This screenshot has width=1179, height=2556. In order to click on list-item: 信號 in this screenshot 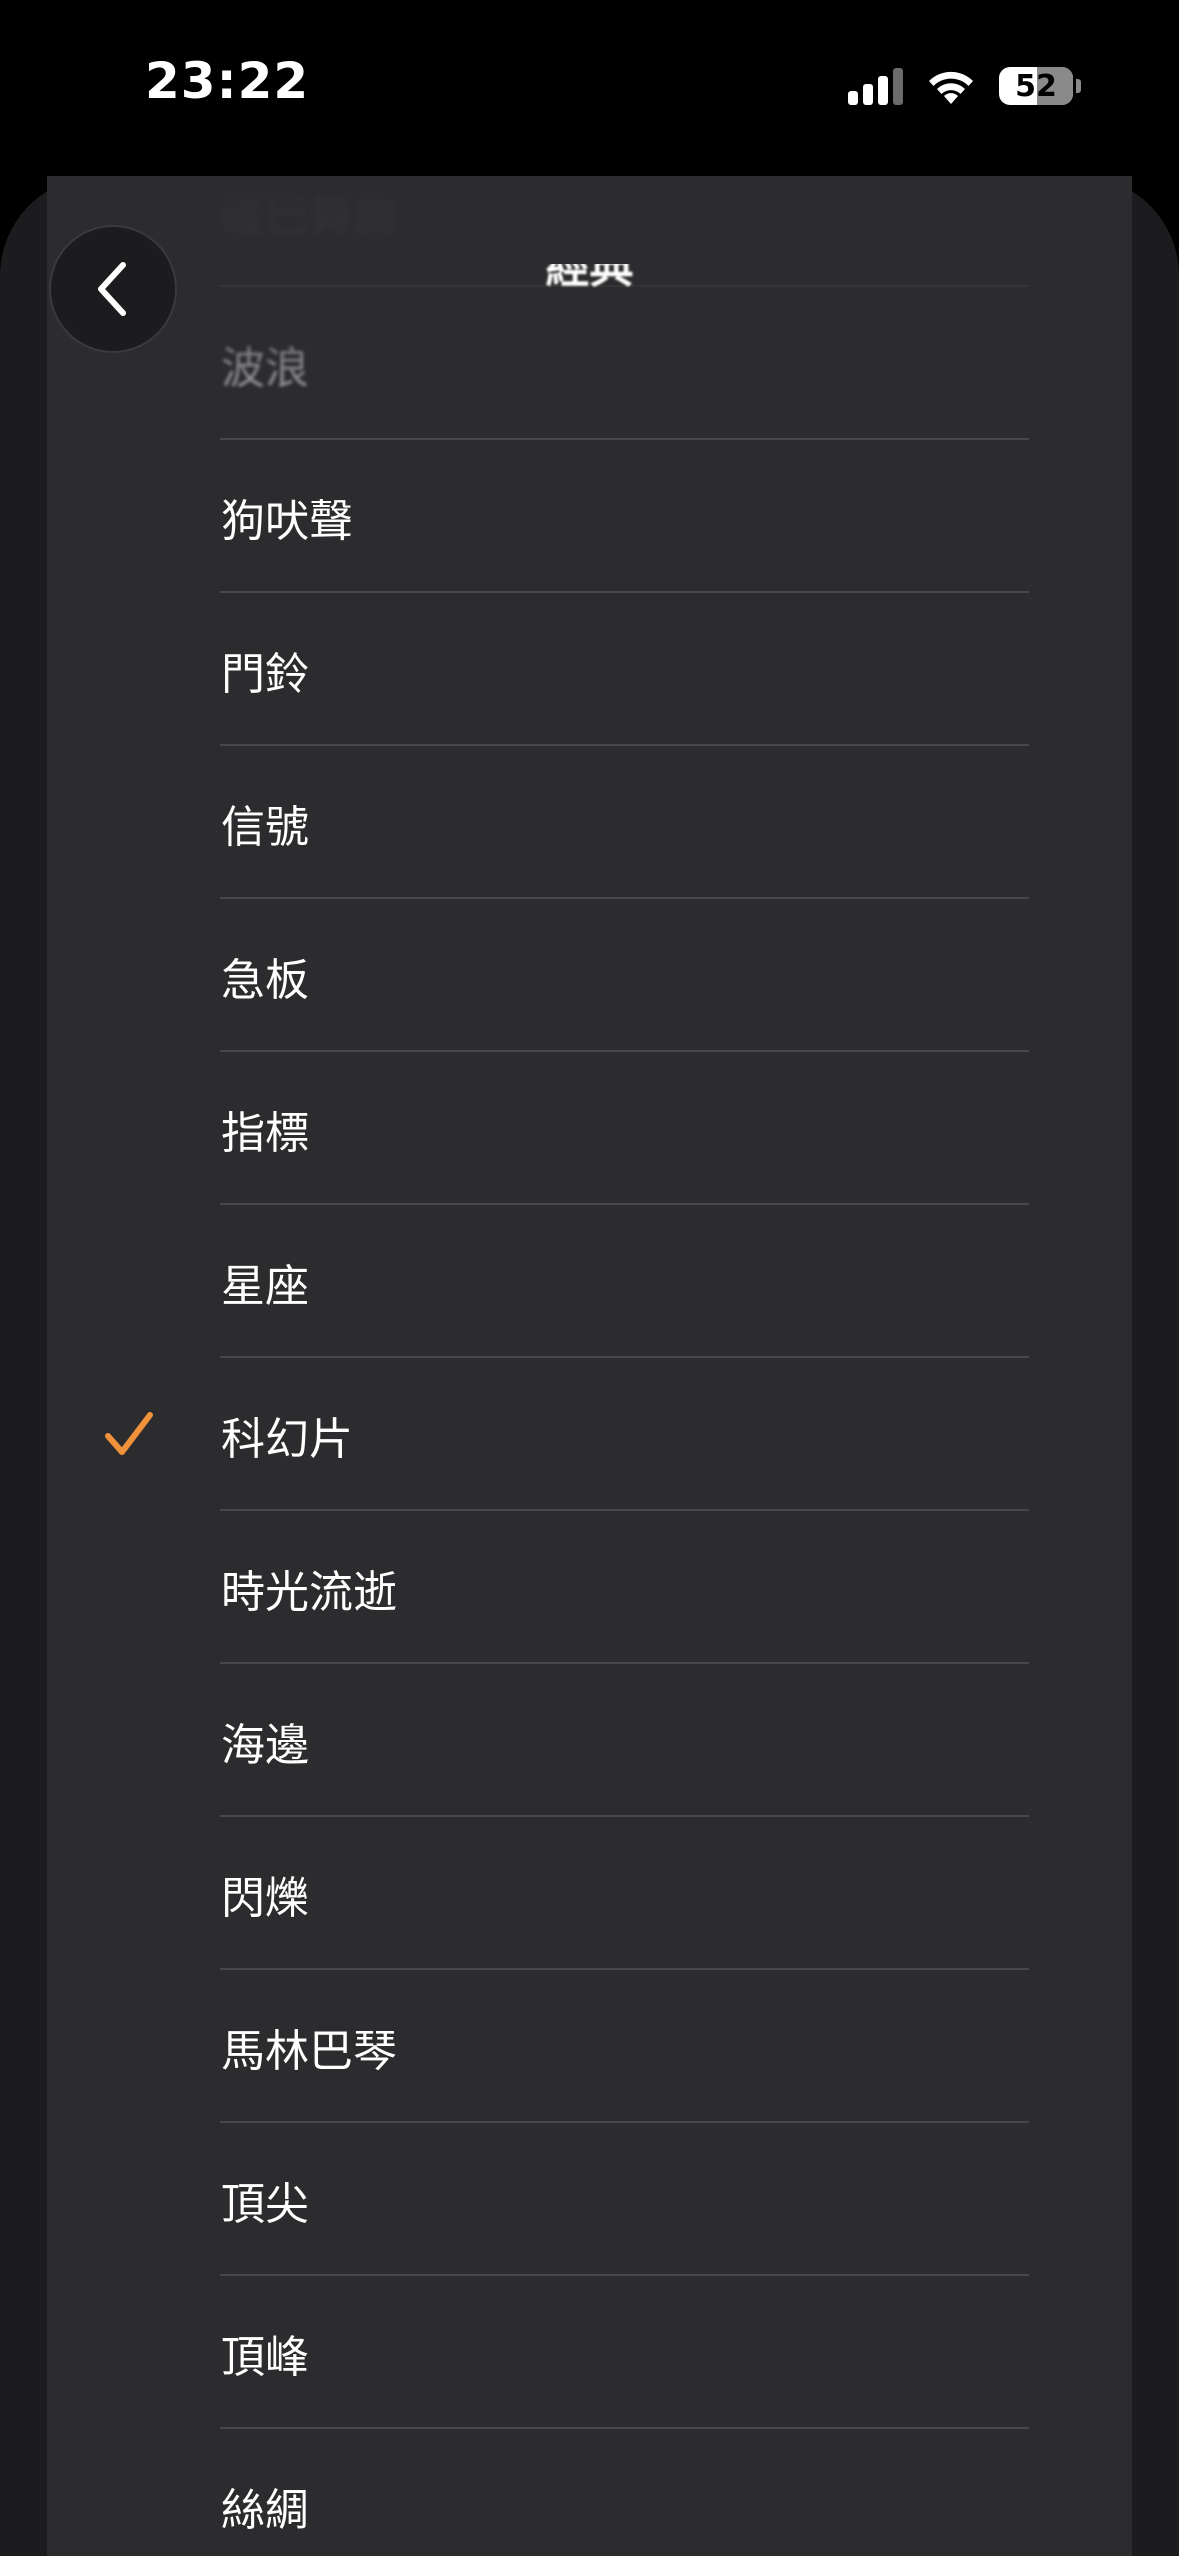, I will do `click(589, 822)`.